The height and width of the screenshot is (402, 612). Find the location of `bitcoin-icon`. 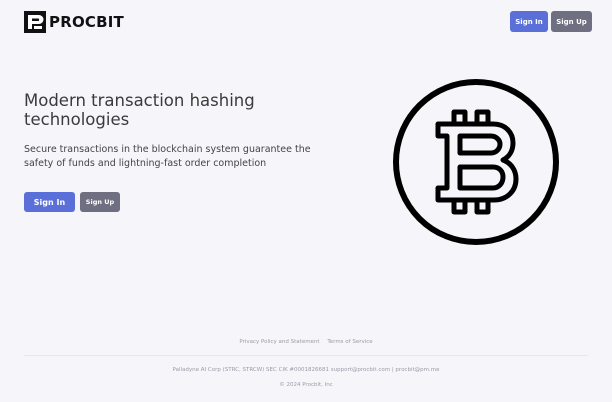

bitcoin-icon is located at coordinates (476, 162).